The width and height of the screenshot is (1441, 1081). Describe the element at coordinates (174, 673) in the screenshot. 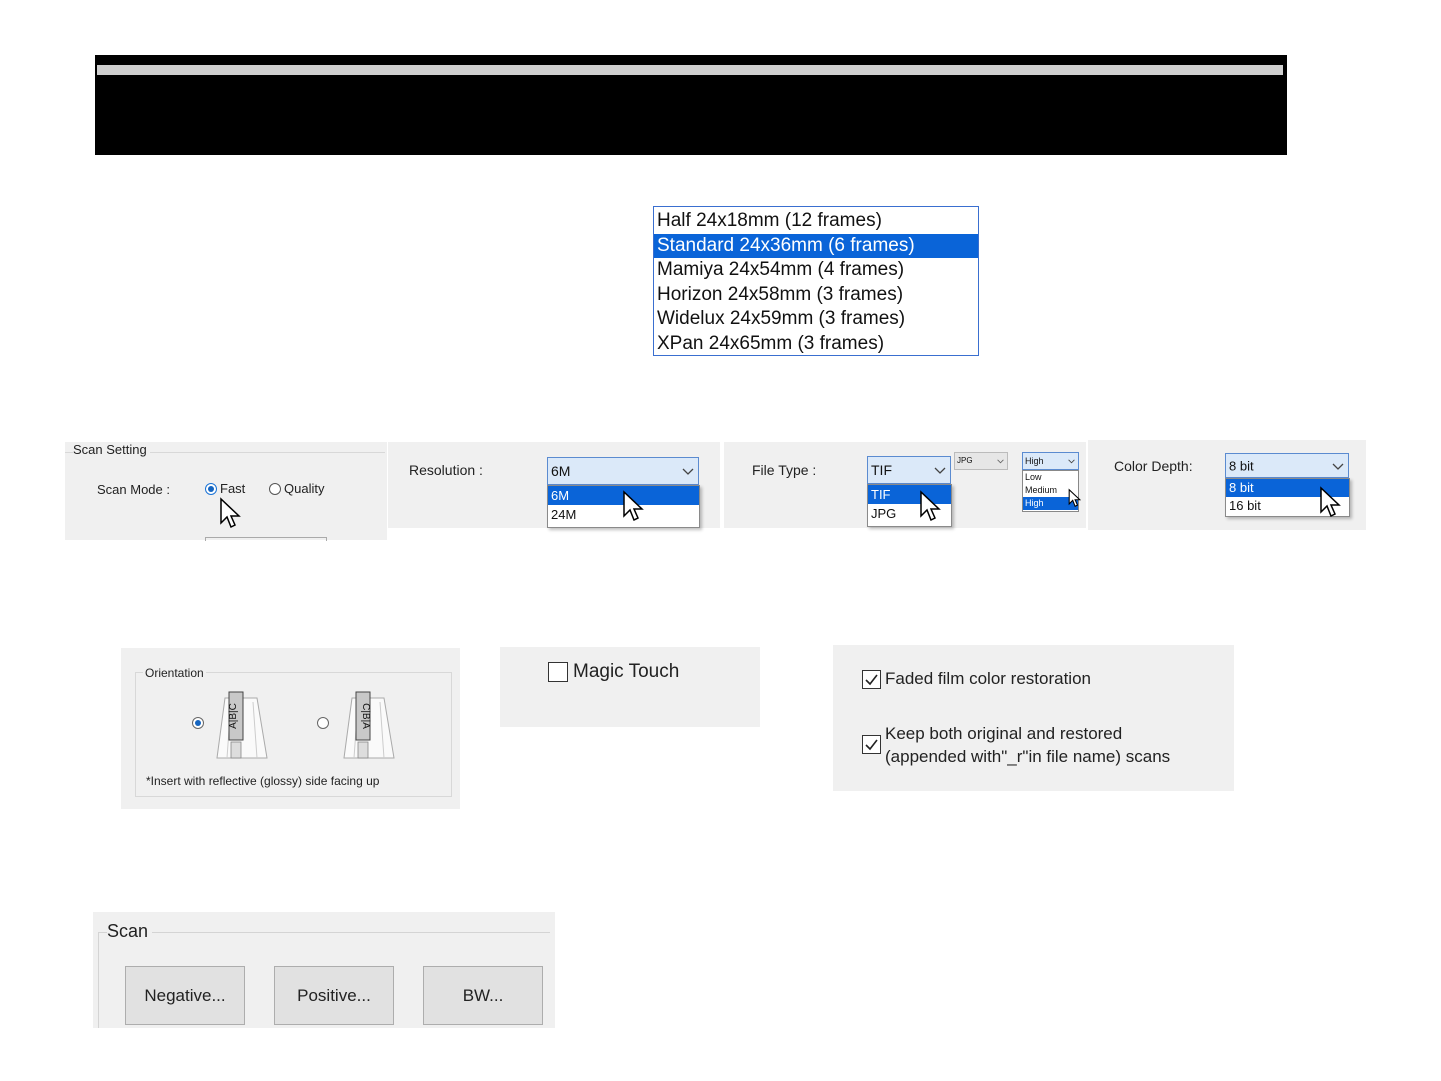

I see `orientation-title: Orientation` at that location.